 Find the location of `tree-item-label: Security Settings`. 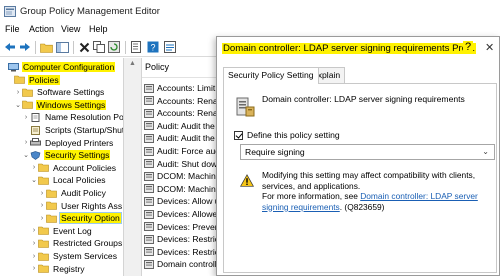

tree-item-label: Security Settings is located at coordinates (77, 155).